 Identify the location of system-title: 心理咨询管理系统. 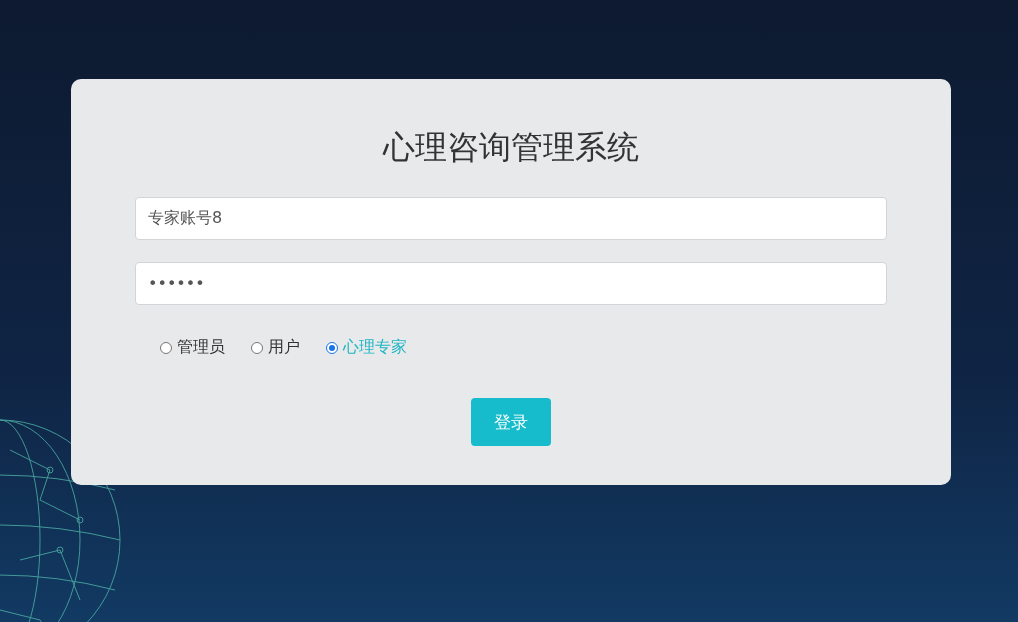
(510, 147).